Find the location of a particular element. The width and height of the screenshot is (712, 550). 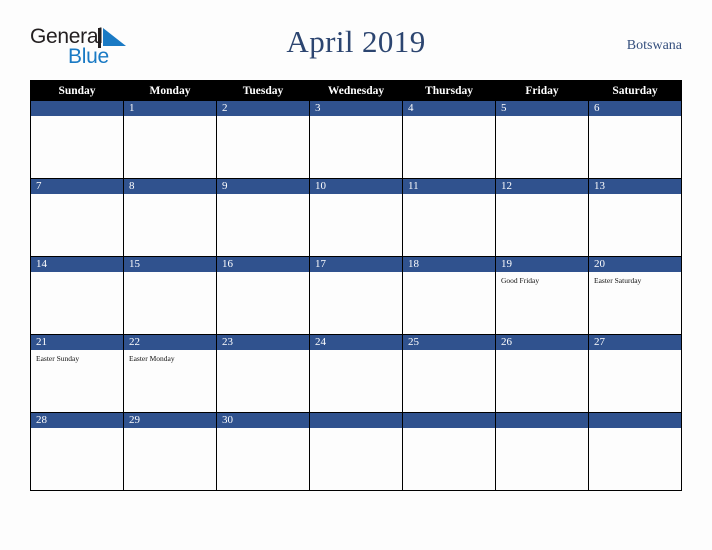

calendar-day-cell: 19 Good Friday is located at coordinates (542, 295).